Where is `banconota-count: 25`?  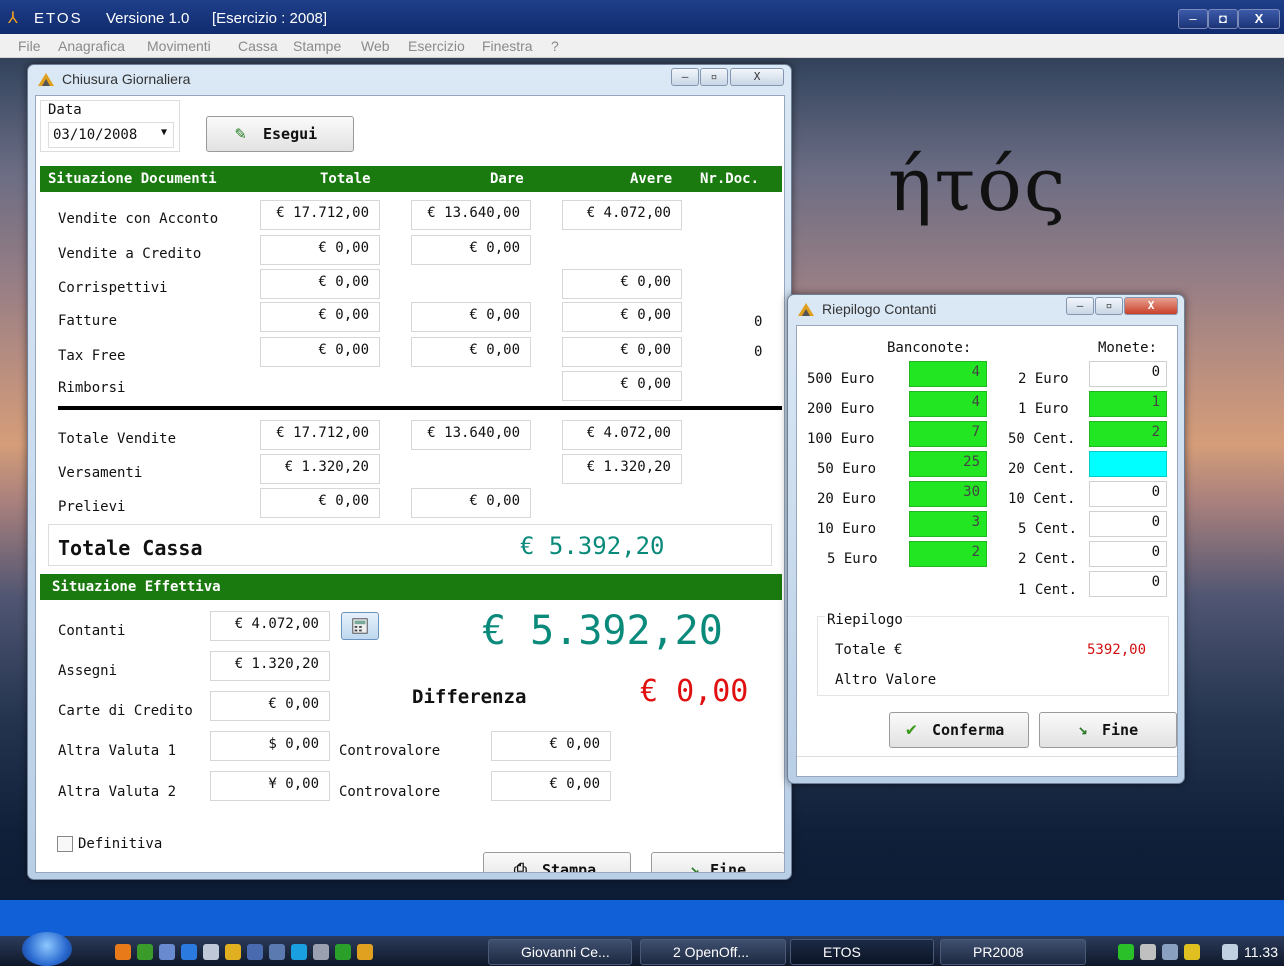 banconota-count: 25 is located at coordinates (948, 464).